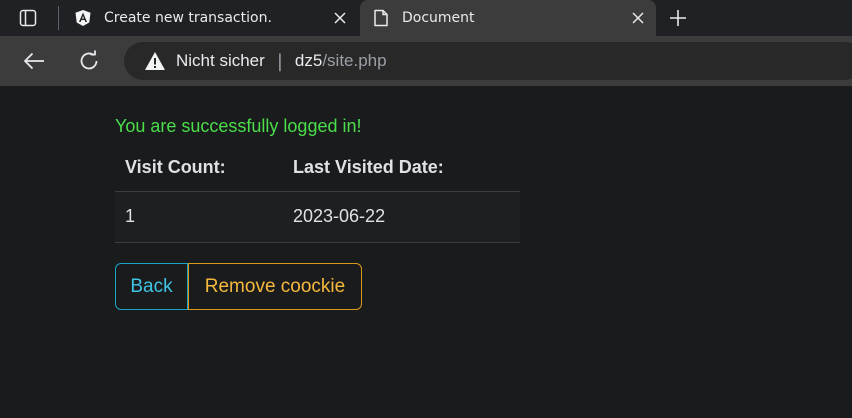  What do you see at coordinates (58, 18) in the screenshot?
I see `tab-separator` at bounding box center [58, 18].